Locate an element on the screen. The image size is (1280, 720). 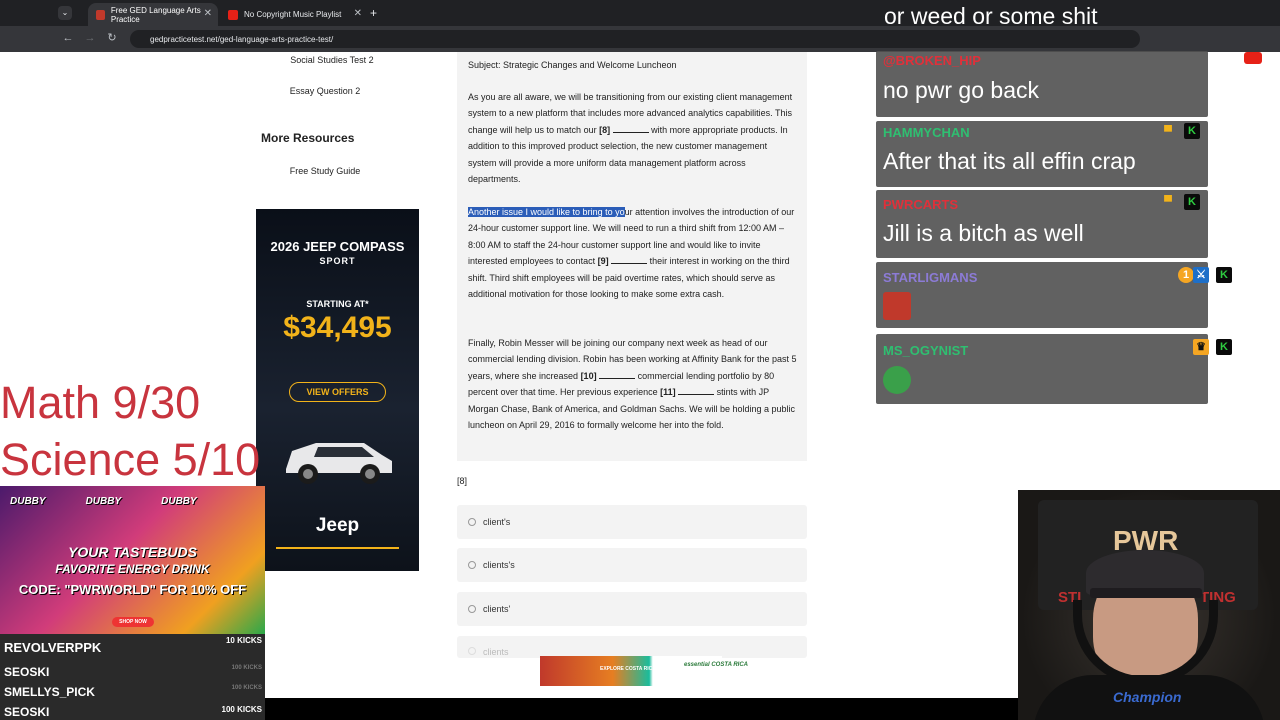
chat-text: no pwr go back is located at coordinates (961, 90).